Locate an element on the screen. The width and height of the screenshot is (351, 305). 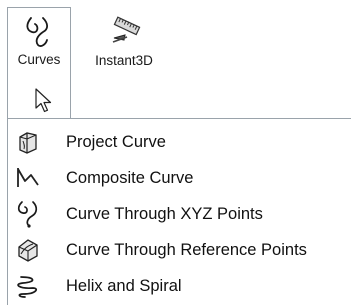
helix-spiral-icon is located at coordinates (28, 286).